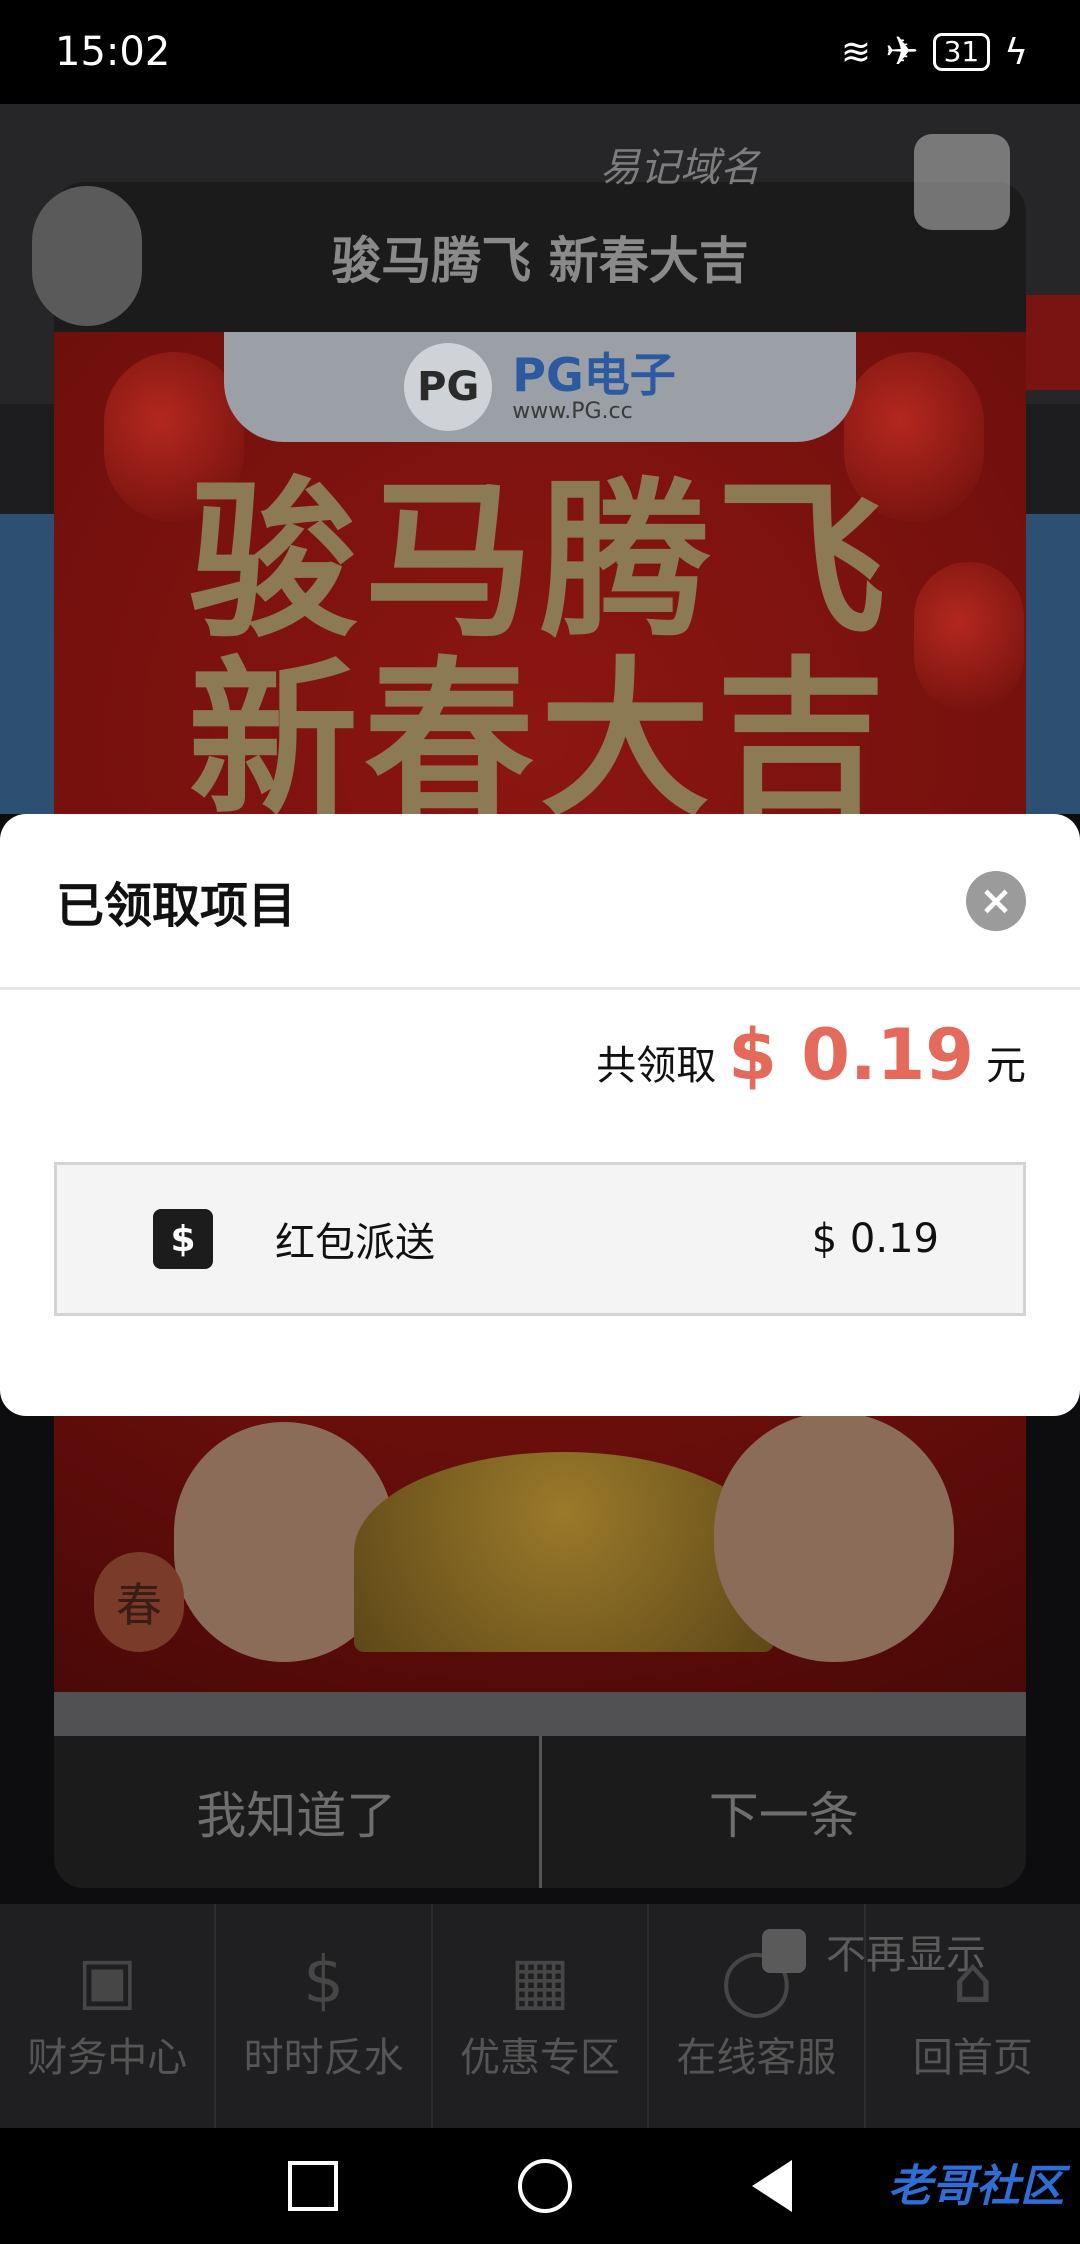 The height and width of the screenshot is (2244, 1080). Describe the element at coordinates (27, 664) in the screenshot. I see `banner-edge-left` at that location.